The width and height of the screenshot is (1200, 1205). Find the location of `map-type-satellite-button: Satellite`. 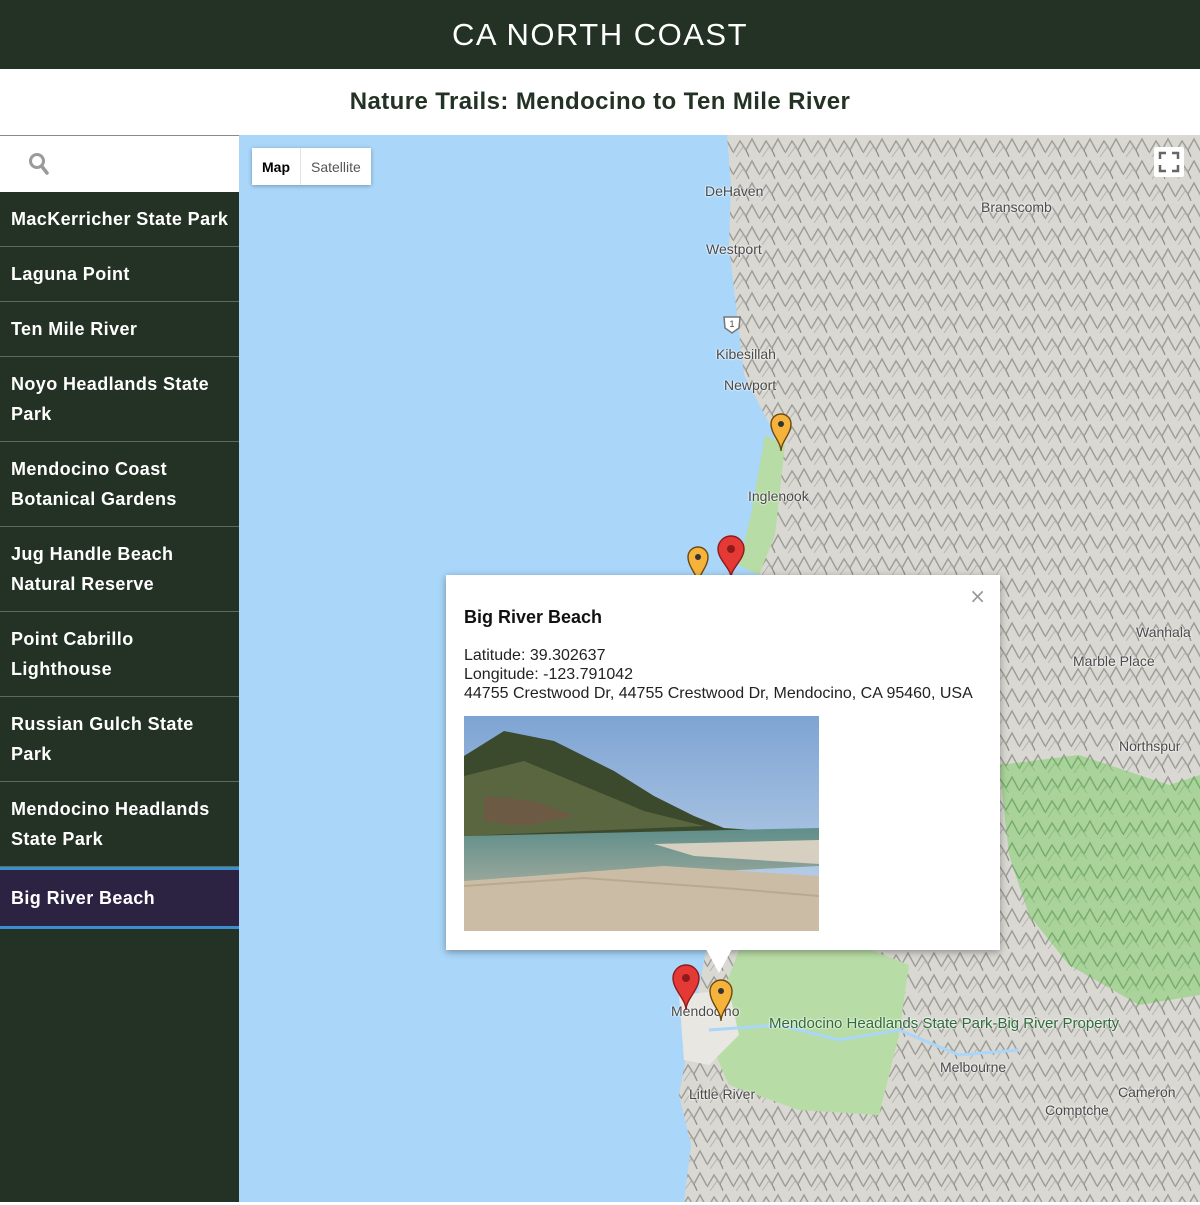

map-type-satellite-button: Satellite is located at coordinates (336, 166).